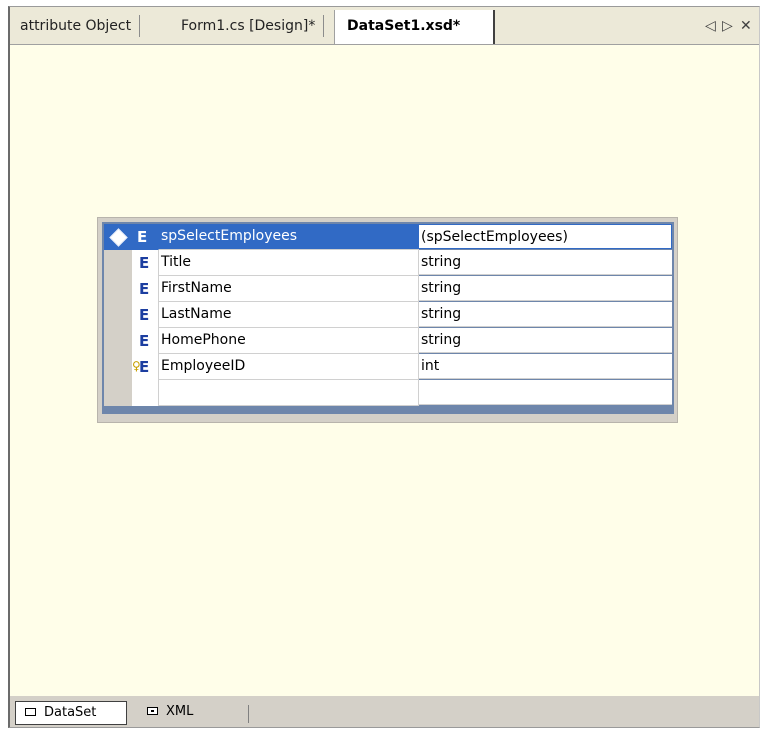  I want to click on element-name-cell: Title, so click(288, 263).